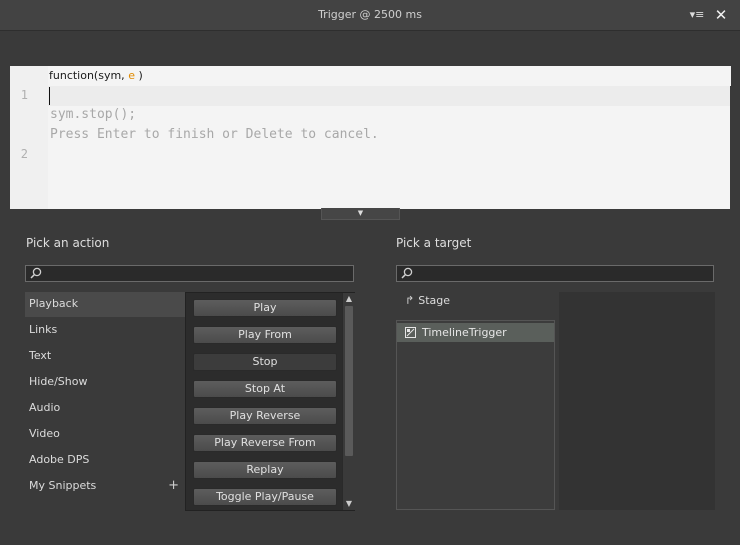 This screenshot has height=545, width=740. Describe the element at coordinates (105, 305) in the screenshot. I see `category-playback: Playback` at that location.